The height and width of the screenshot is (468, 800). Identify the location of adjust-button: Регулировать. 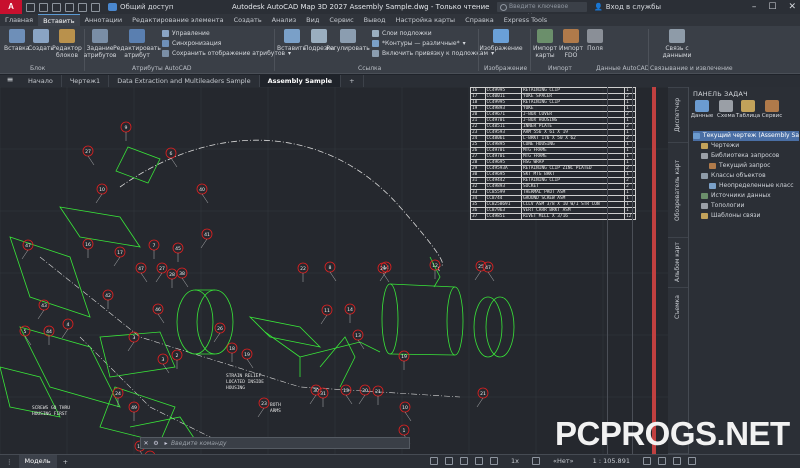
(348, 40).